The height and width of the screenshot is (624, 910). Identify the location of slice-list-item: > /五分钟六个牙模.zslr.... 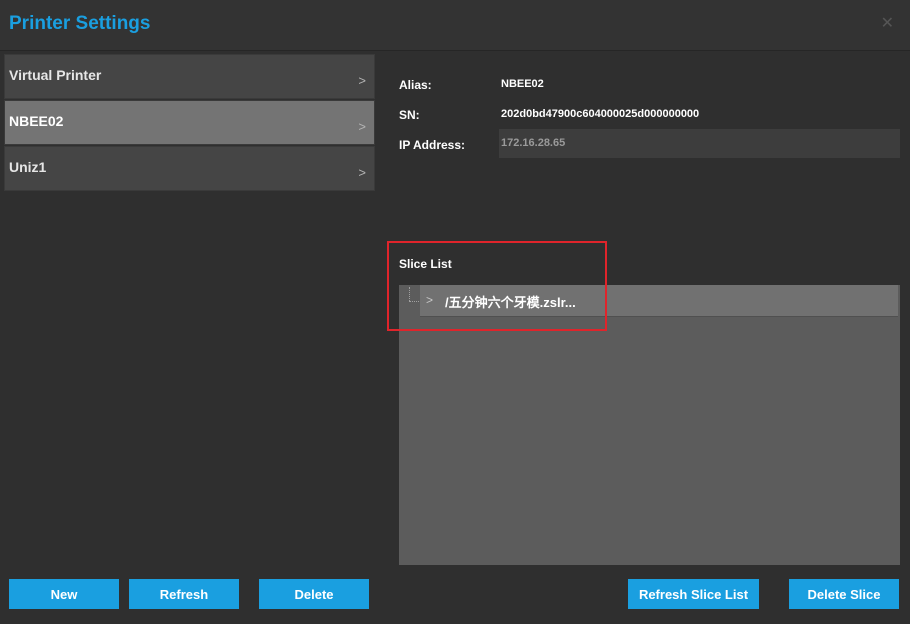
(659, 301).